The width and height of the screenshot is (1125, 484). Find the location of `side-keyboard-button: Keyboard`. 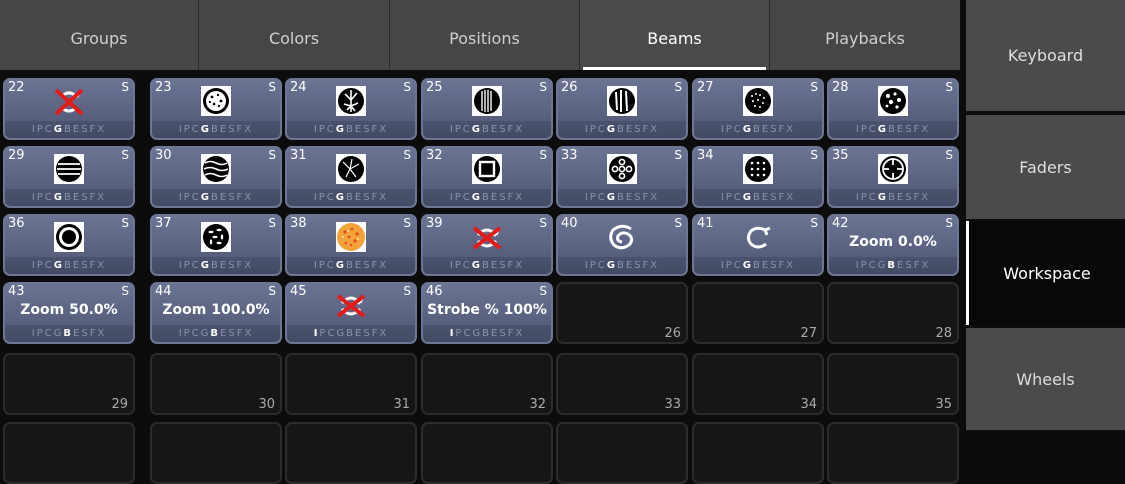

side-keyboard-button: Keyboard is located at coordinates (1045, 55).